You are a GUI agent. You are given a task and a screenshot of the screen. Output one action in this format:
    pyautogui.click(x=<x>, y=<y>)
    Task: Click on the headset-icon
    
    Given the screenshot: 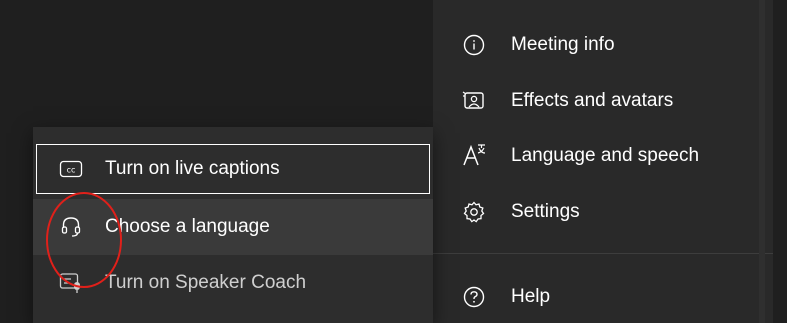 What is the action you would take?
    pyautogui.click(x=71, y=227)
    